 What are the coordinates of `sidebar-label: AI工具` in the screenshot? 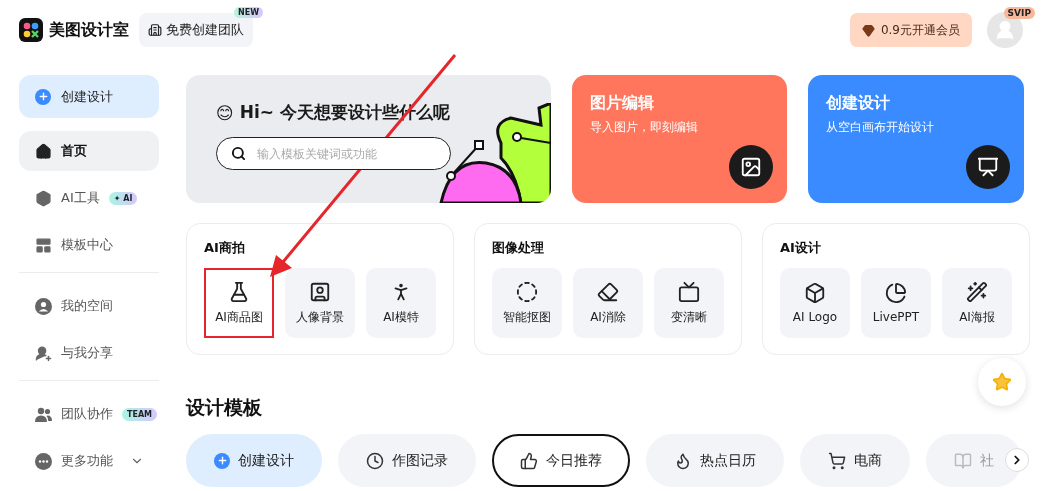 It's located at (80, 198).